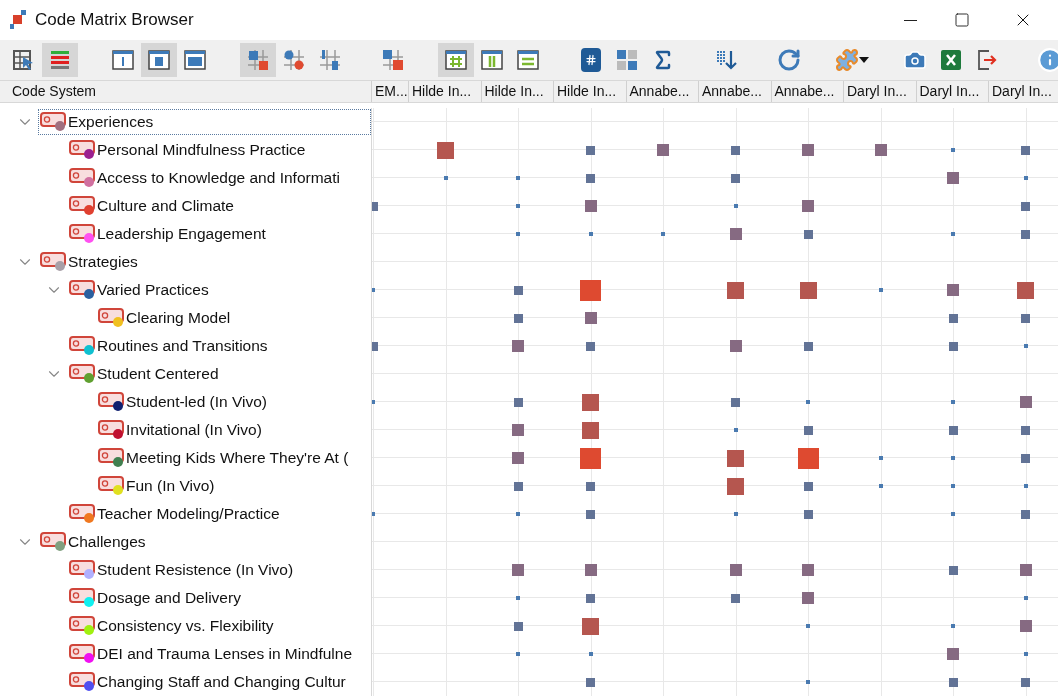 The image size is (1058, 696). I want to click on tree-item: Strategies, so click(204, 262).